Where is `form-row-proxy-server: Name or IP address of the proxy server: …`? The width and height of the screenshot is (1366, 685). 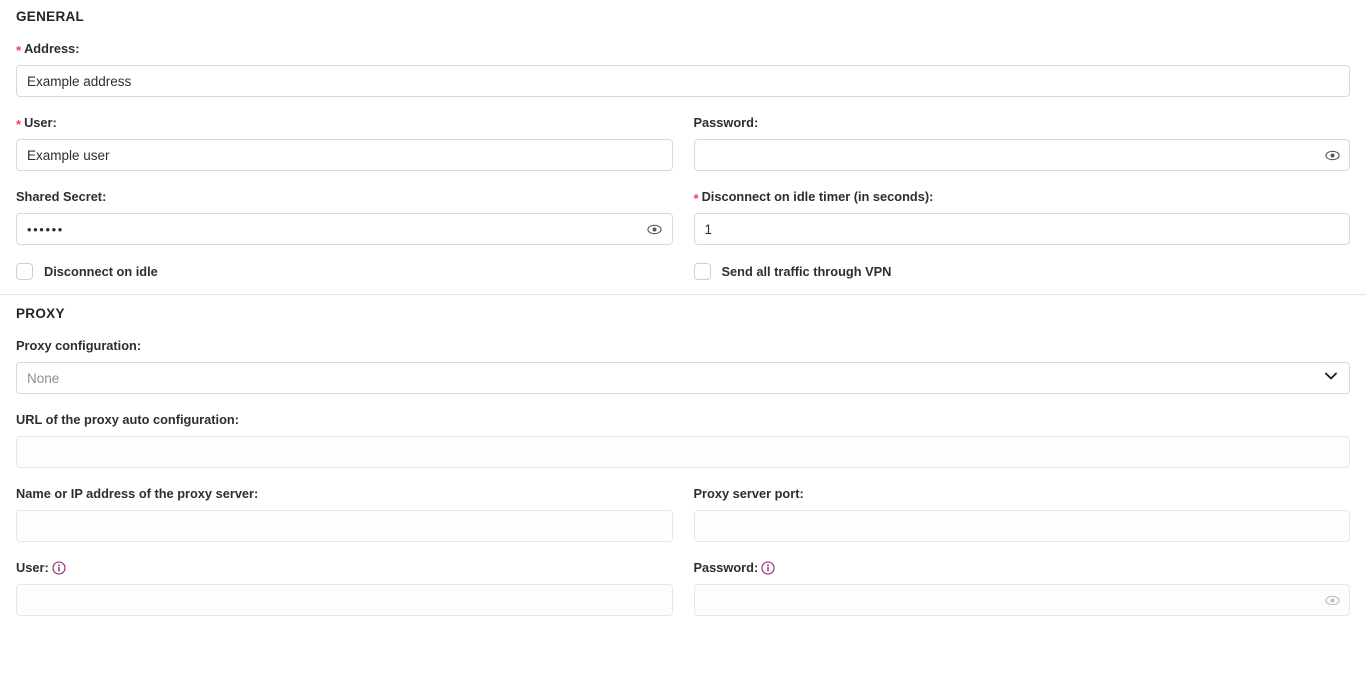 form-row-proxy-server: Name or IP address of the proxy server: … is located at coordinates (683, 514).